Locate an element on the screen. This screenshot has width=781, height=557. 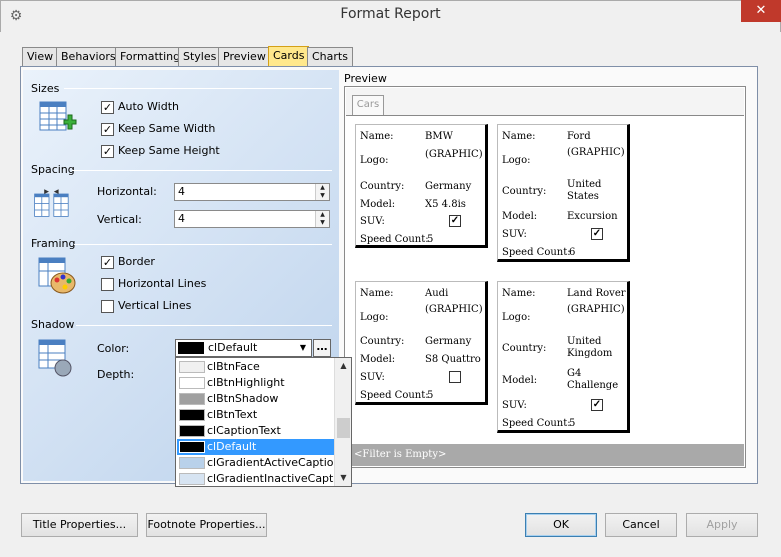
filter-status-bar: <Filter is Empty> is located at coordinates (546, 455).